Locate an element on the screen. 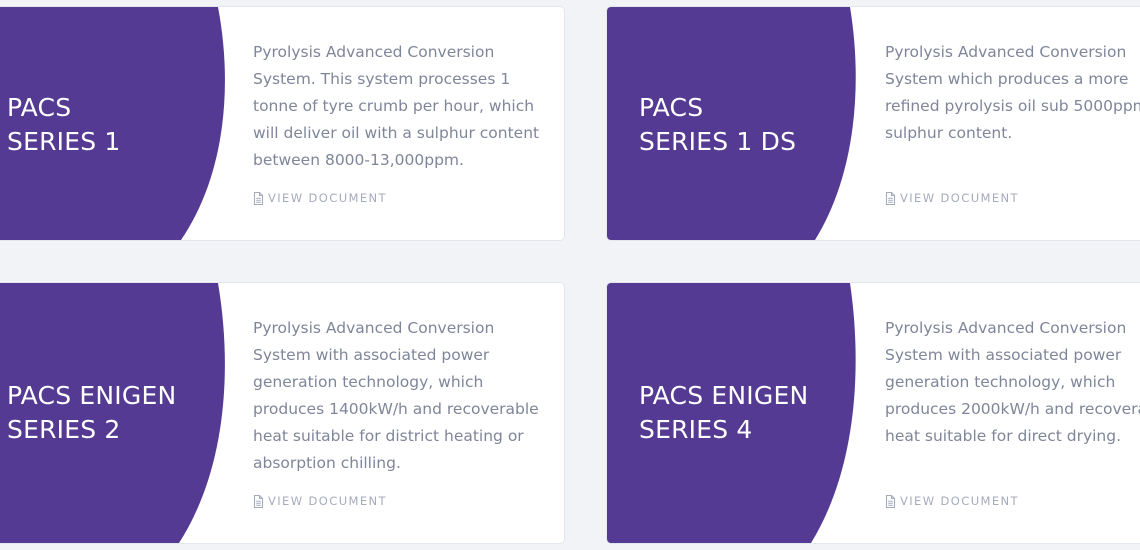 Image resolution: width=1140 pixels, height=550 pixels. description-line: refined pyrolysis oil sub 5000ppm is located at coordinates (1012, 106).